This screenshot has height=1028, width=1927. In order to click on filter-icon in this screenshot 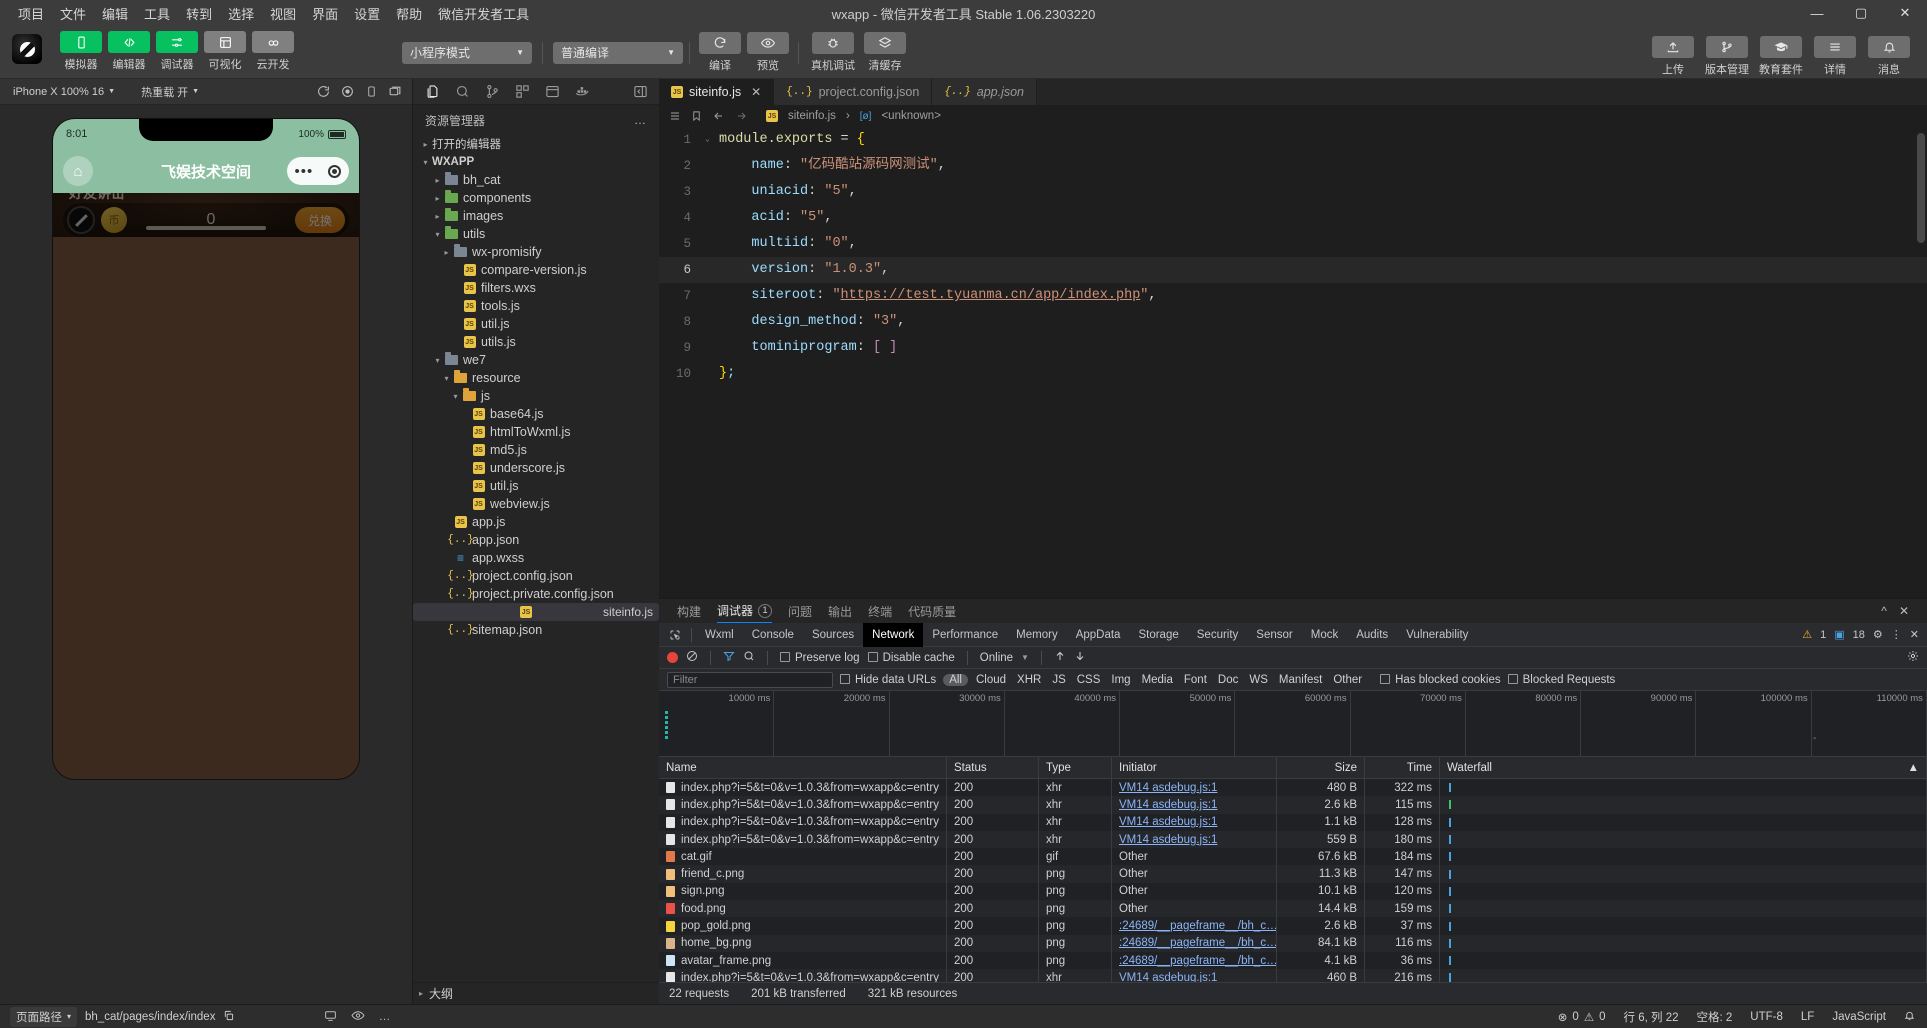, I will do `click(729, 657)`.